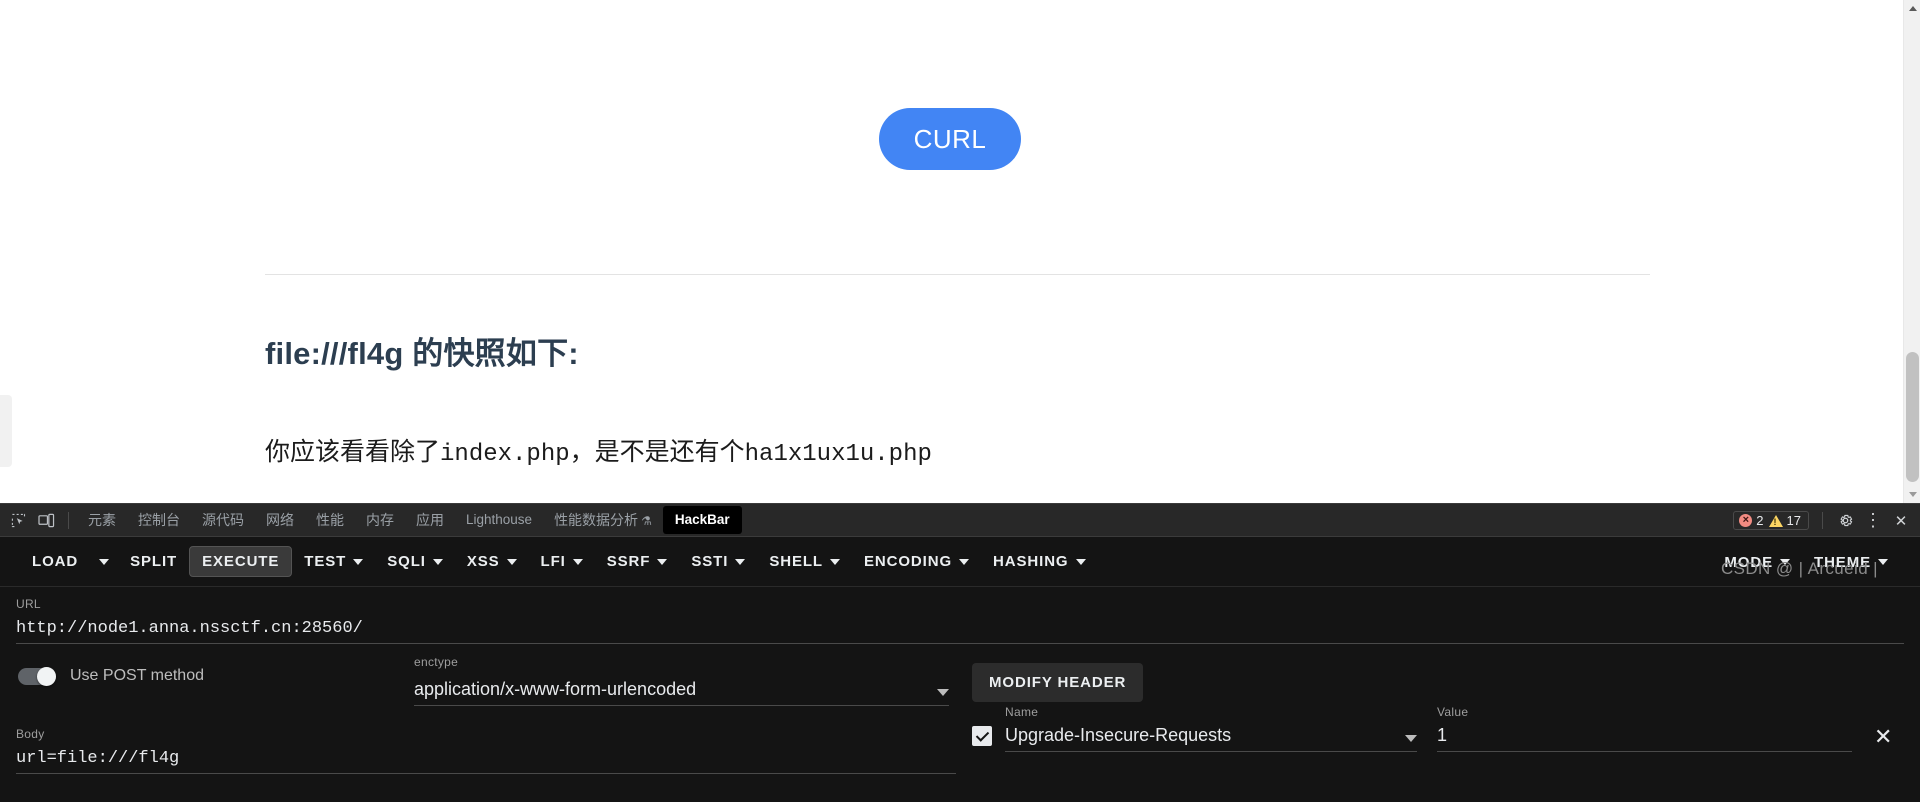  I want to click on url-label: URL, so click(28, 604).